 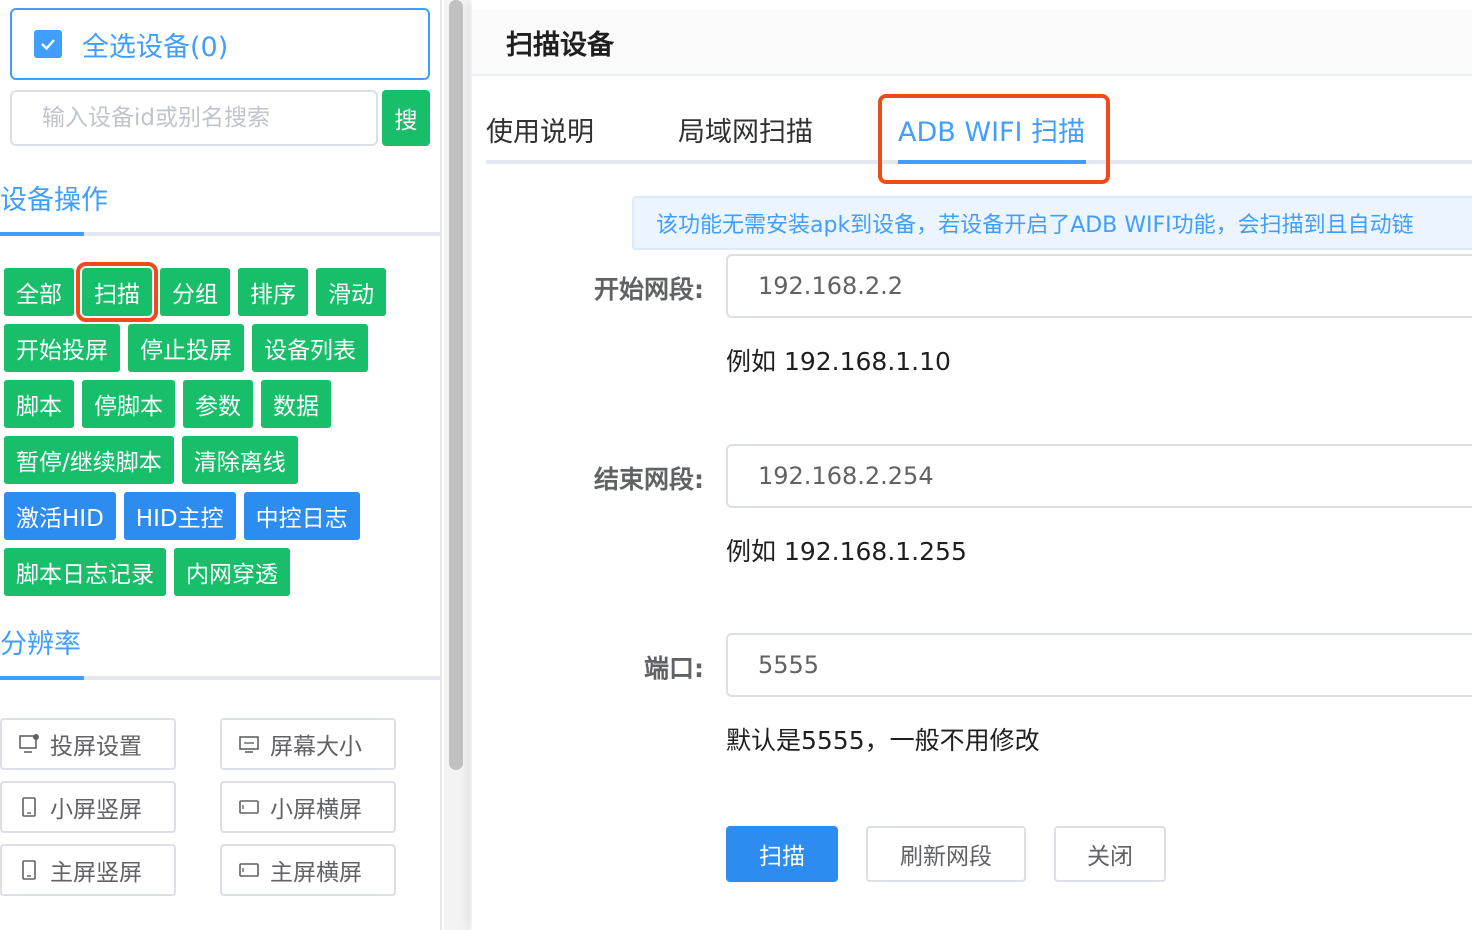 I want to click on ops-row: 全部 扫描 分组 排序 滑动, so click(x=219, y=292).